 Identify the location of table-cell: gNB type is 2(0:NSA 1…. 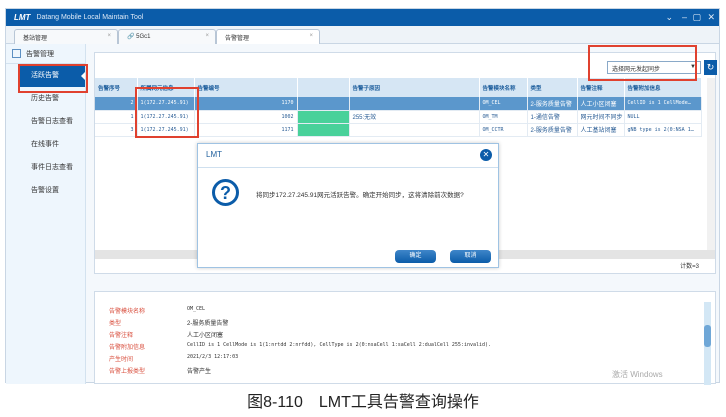
(663, 130).